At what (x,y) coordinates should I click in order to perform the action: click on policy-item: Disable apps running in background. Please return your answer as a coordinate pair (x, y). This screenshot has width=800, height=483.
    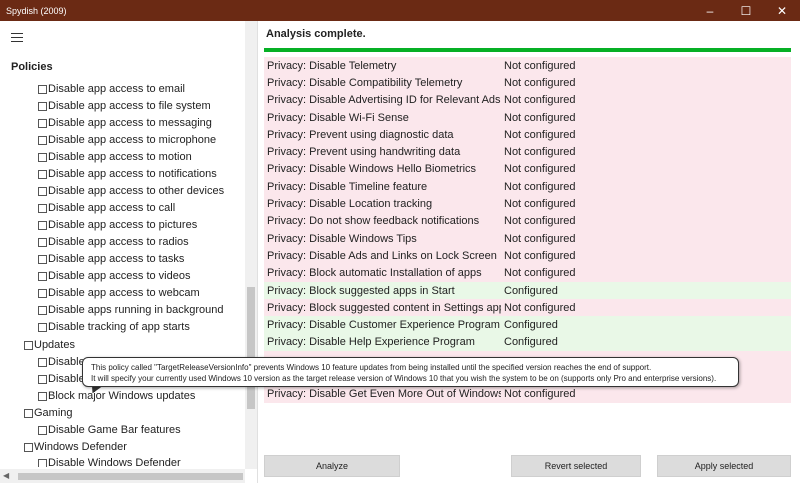
    Looking at the image, I should click on (131, 310).